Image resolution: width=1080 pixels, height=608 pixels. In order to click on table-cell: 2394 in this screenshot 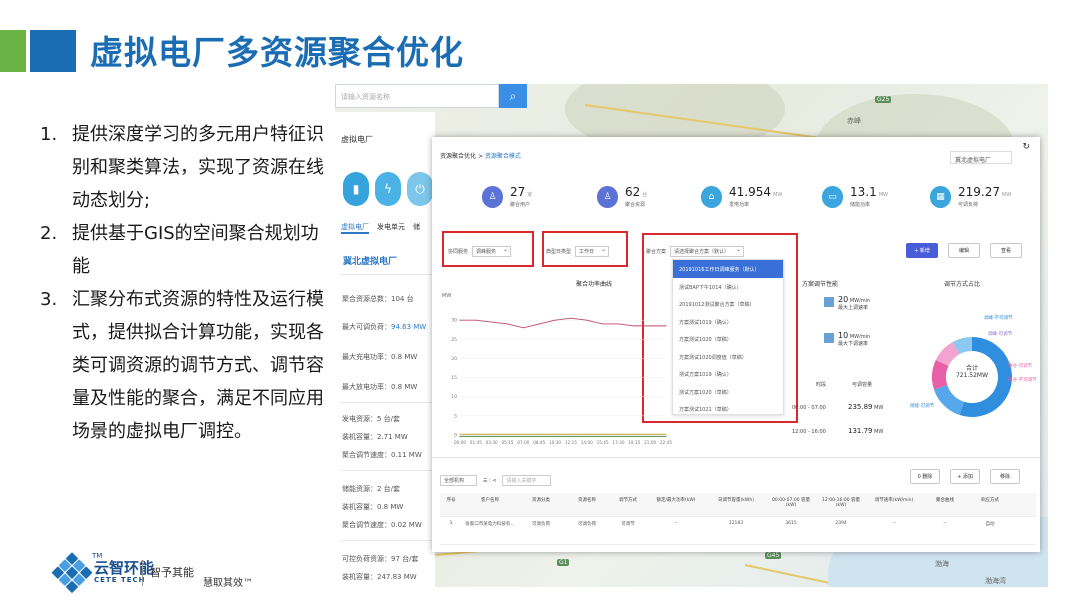, I will do `click(841, 523)`.